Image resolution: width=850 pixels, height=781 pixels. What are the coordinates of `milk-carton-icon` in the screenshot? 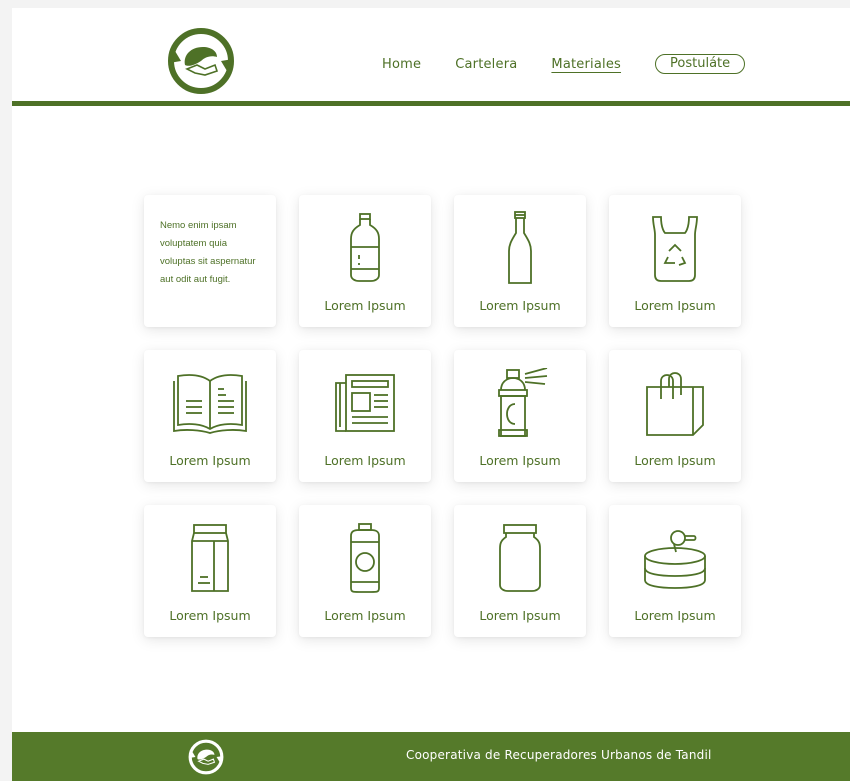 It's located at (210, 558).